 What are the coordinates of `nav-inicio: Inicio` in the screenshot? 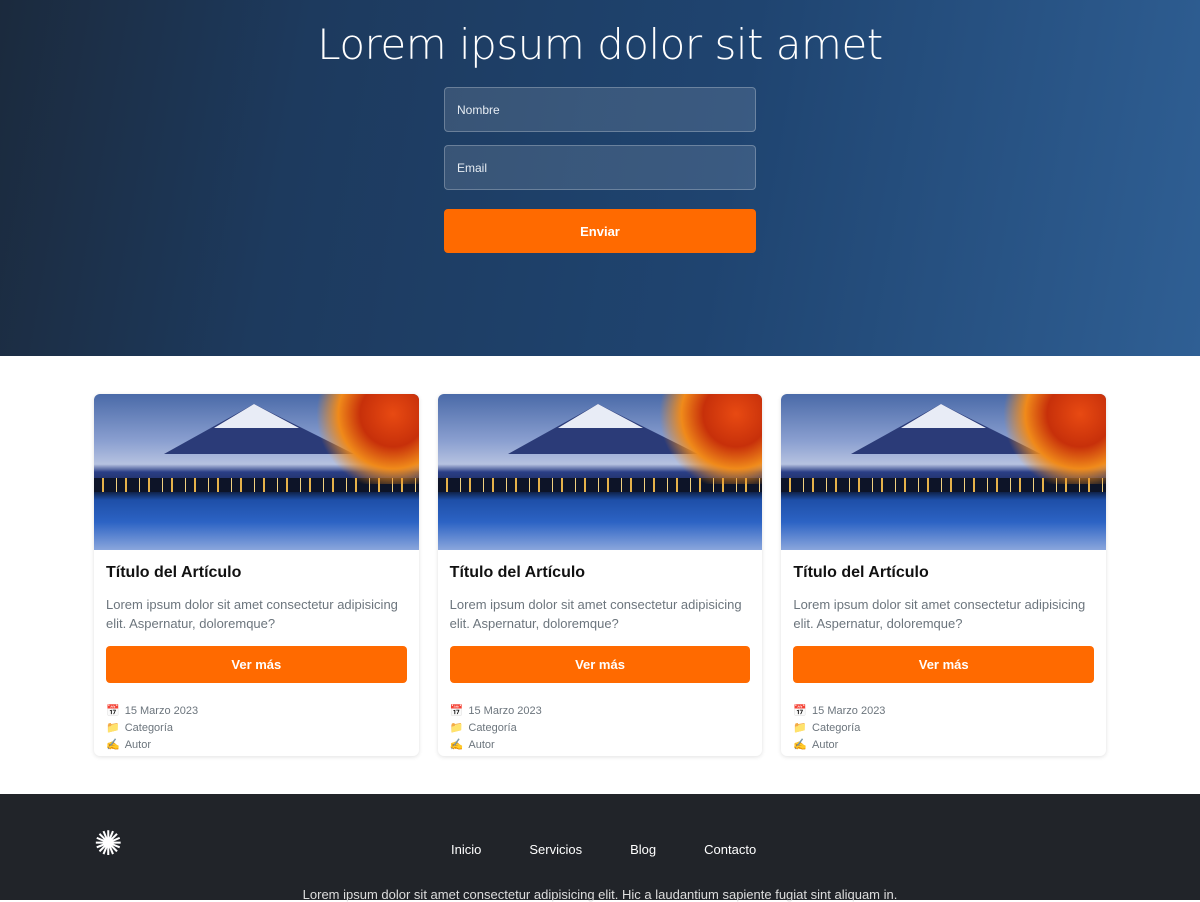 It's located at (466, 849).